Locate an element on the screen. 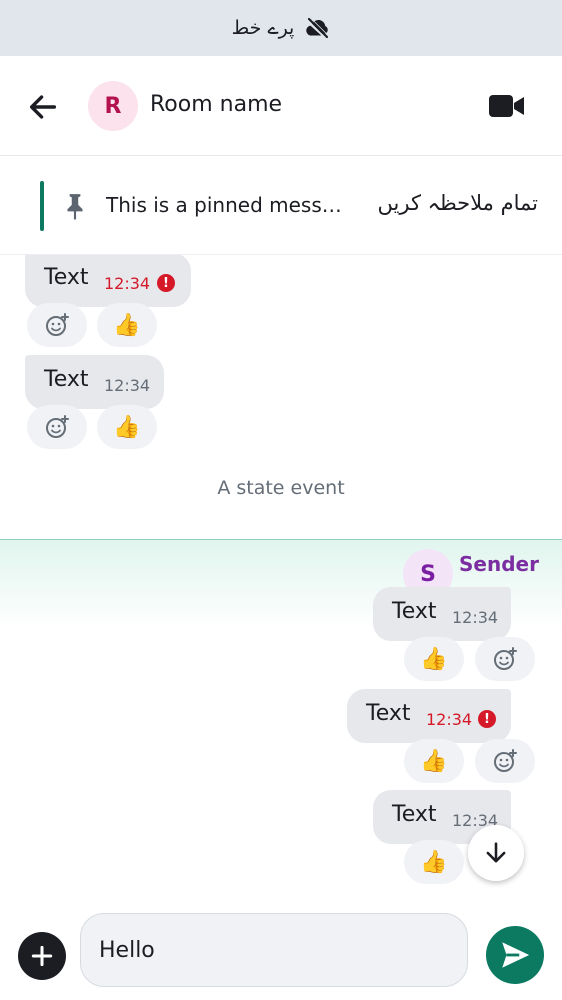  cloud-off-icon is located at coordinates (318, 28).